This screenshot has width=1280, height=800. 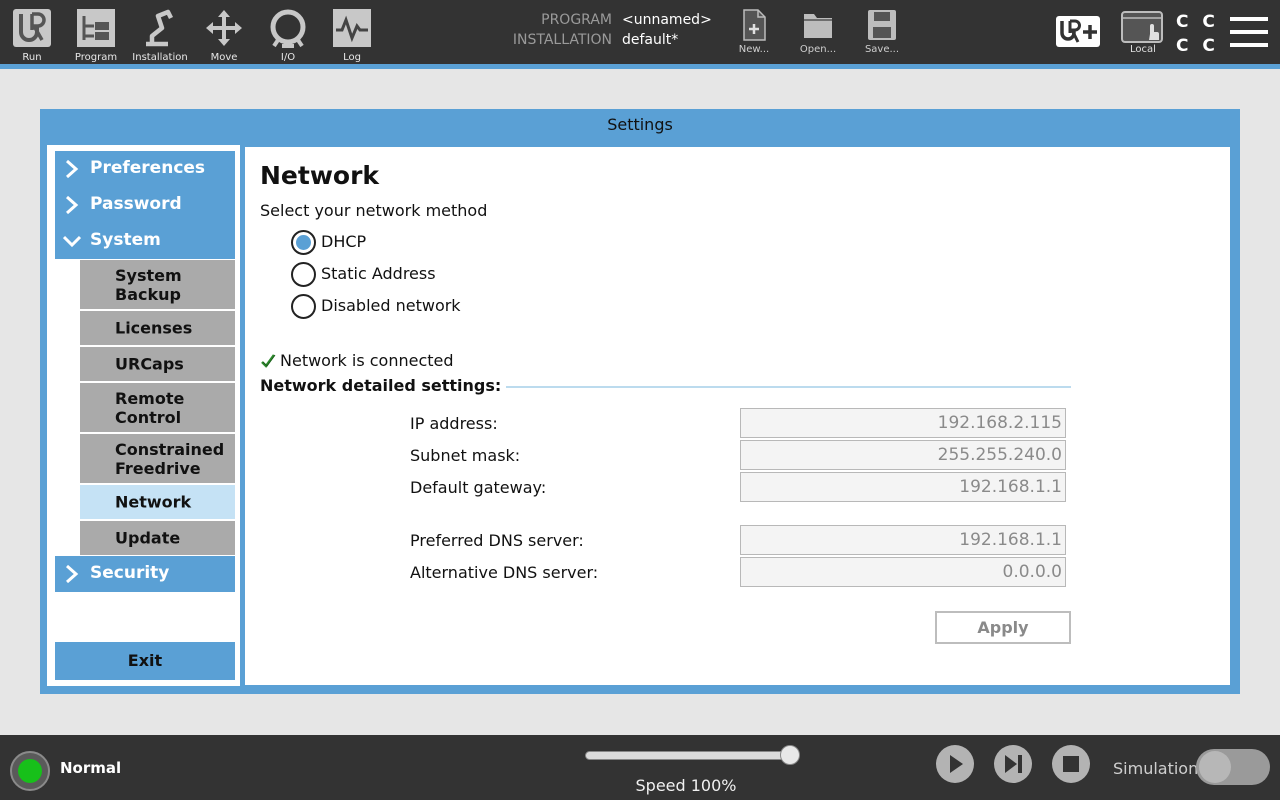 I want to click on installation-key-label: INSTALLATION, so click(x=562, y=40).